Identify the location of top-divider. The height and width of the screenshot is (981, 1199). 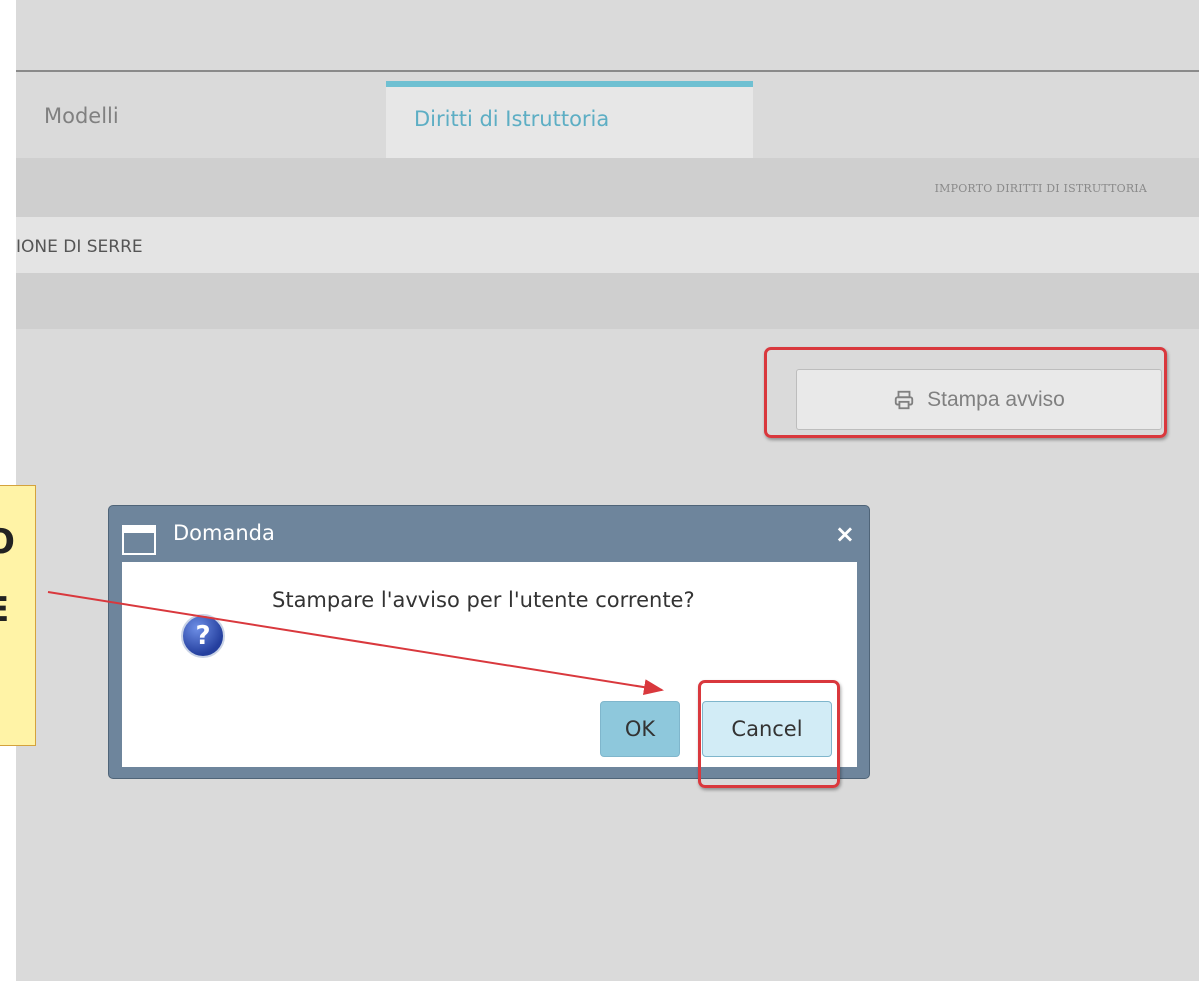
(607, 71).